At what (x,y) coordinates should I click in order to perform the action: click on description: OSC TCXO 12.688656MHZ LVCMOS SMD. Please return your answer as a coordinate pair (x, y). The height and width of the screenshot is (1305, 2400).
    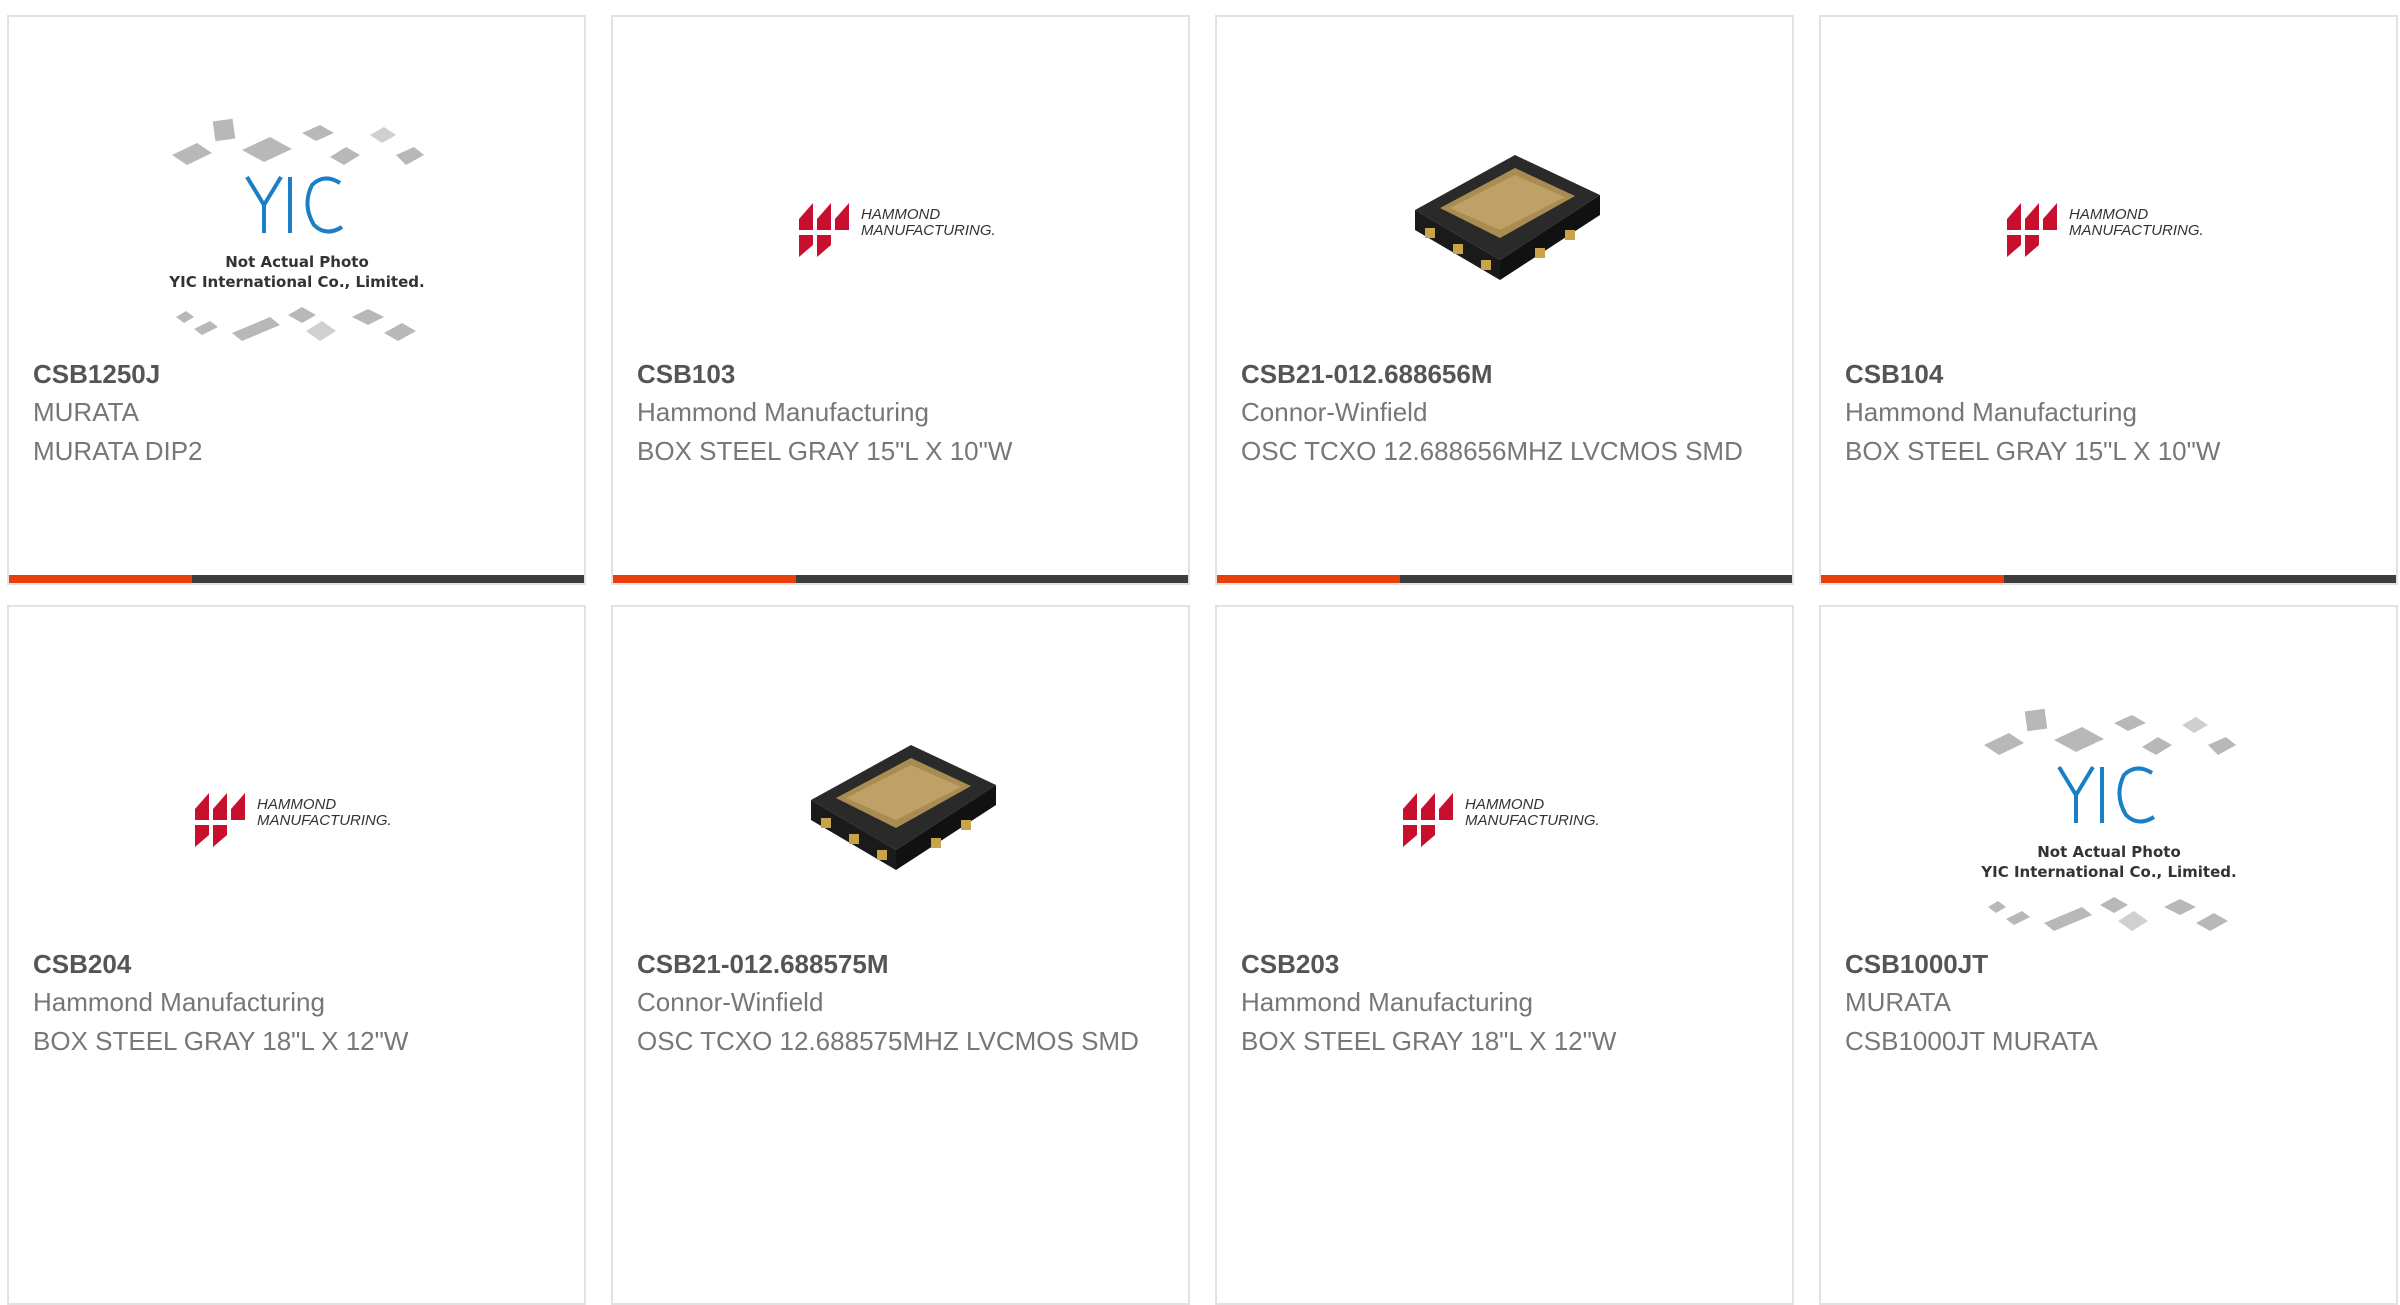
    Looking at the image, I should click on (1492, 451).